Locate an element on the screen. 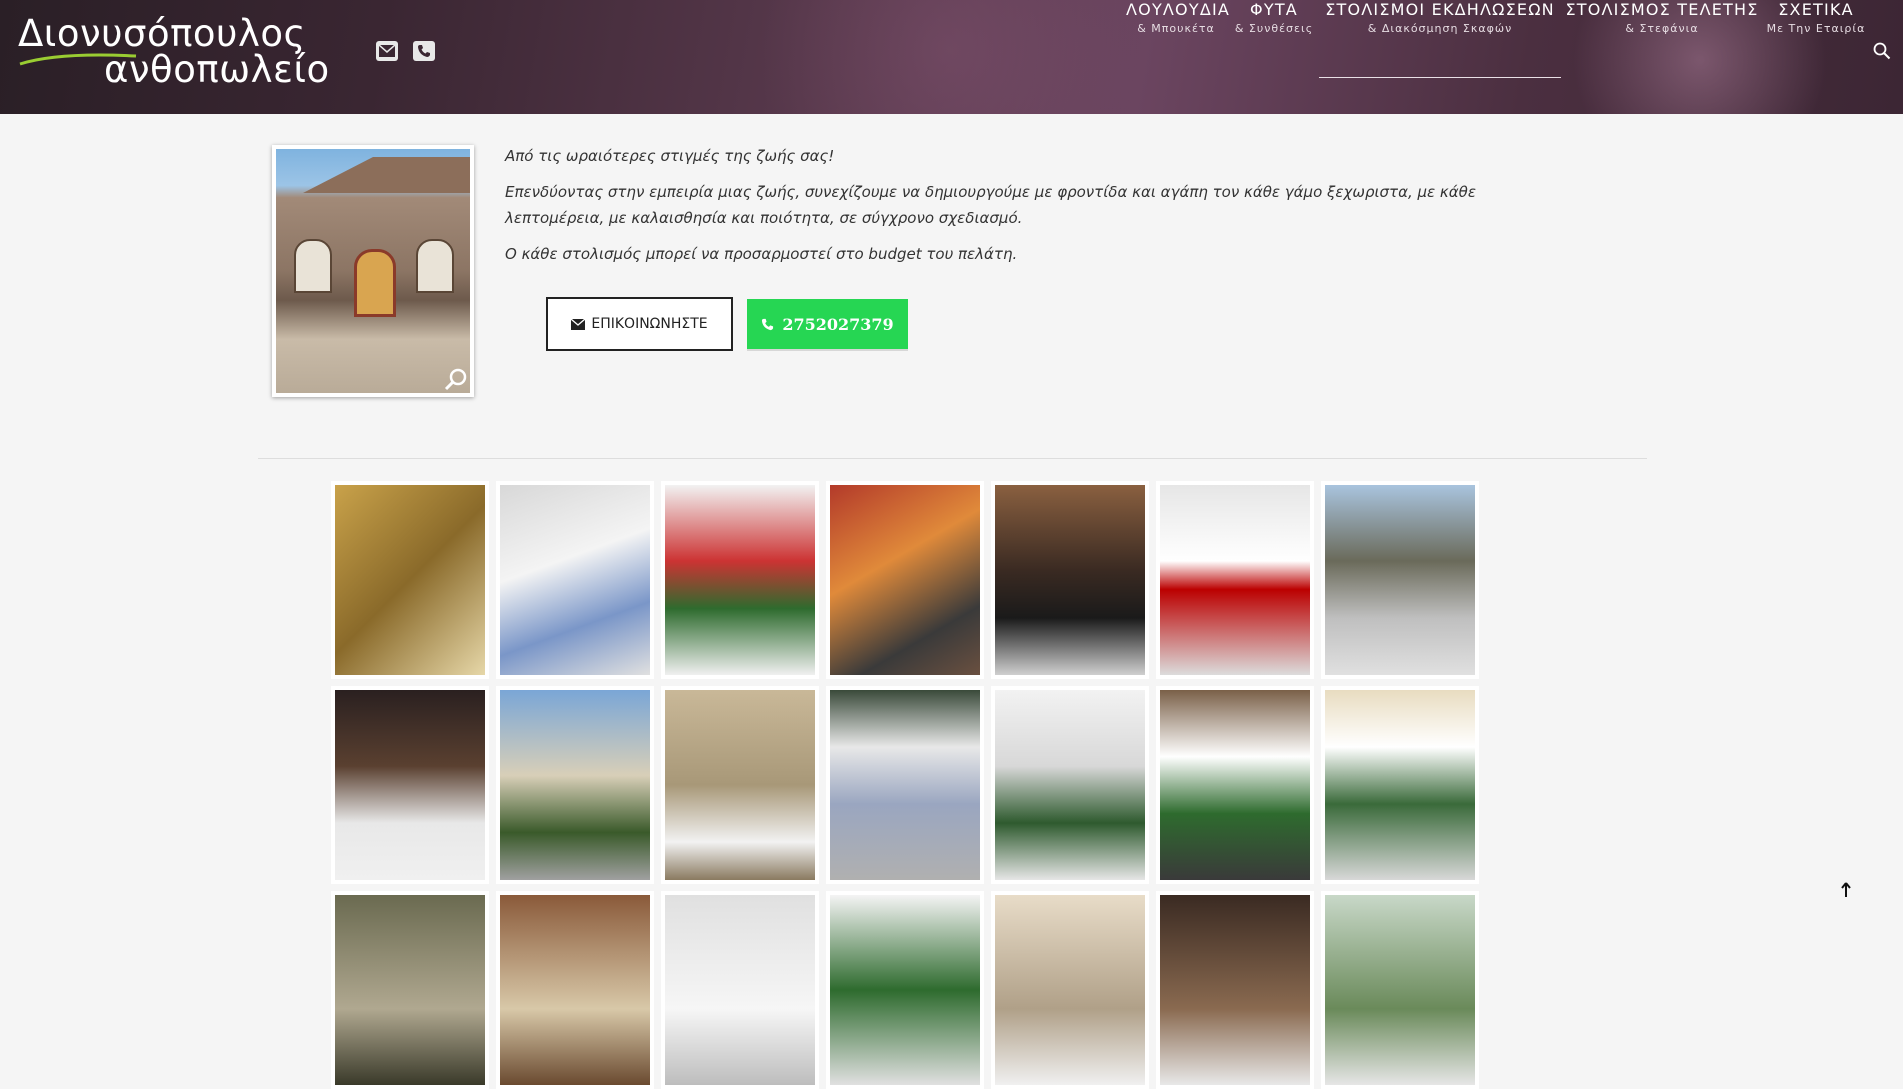  arrow-up-icon is located at coordinates (1846, 889).